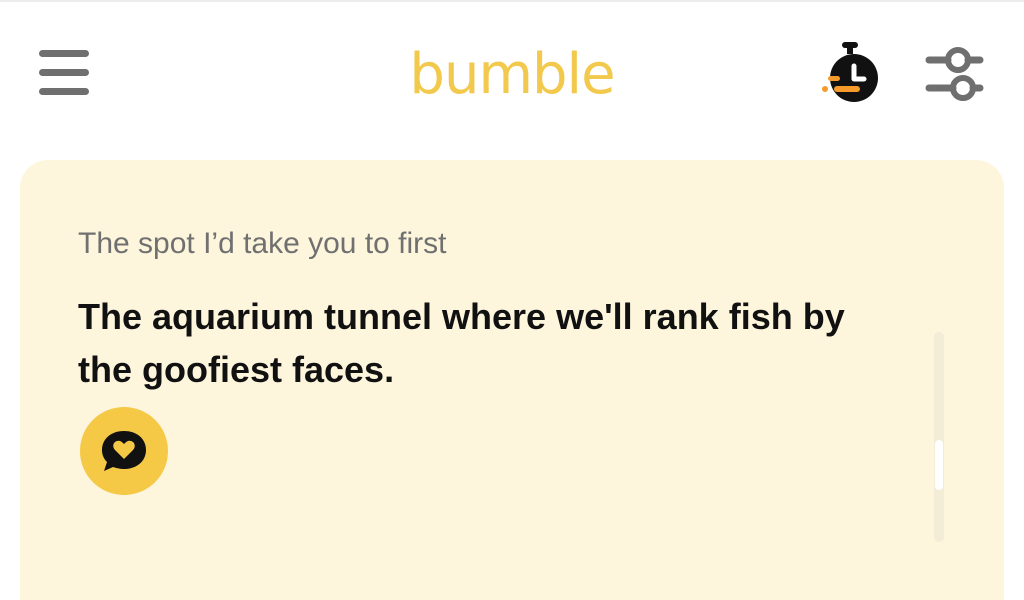 The image size is (1024, 600). I want to click on bumble-logo: bumble, so click(512, 74).